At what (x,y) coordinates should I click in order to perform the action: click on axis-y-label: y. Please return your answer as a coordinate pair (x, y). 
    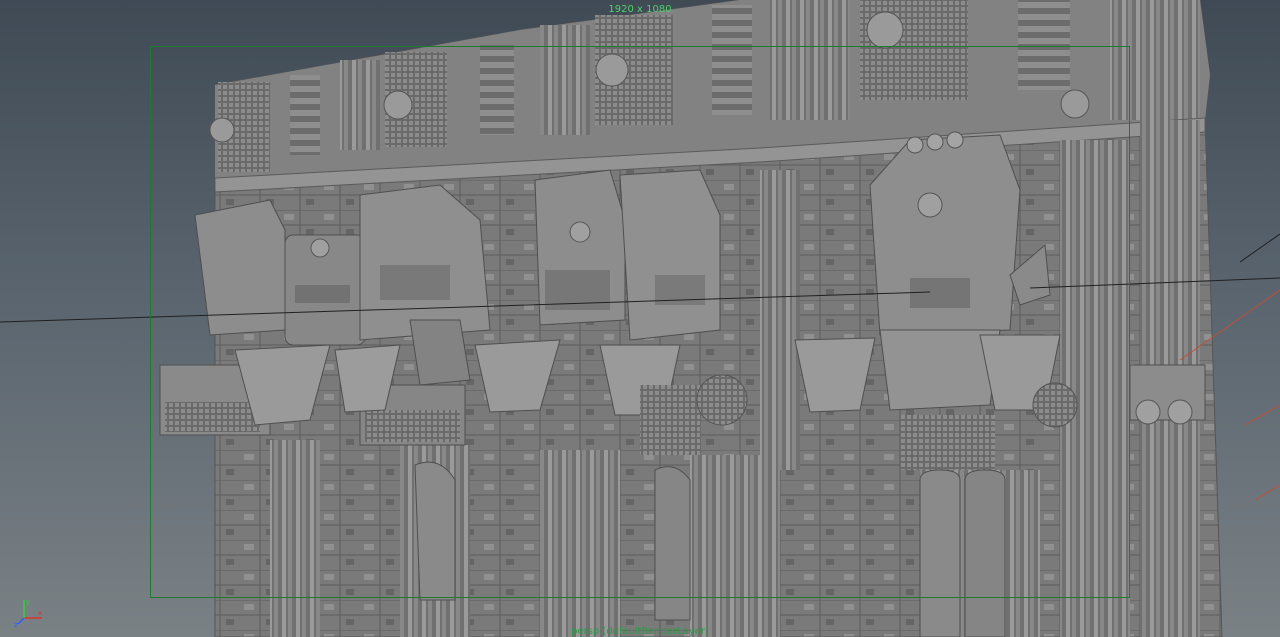
    Looking at the image, I should click on (28, 602).